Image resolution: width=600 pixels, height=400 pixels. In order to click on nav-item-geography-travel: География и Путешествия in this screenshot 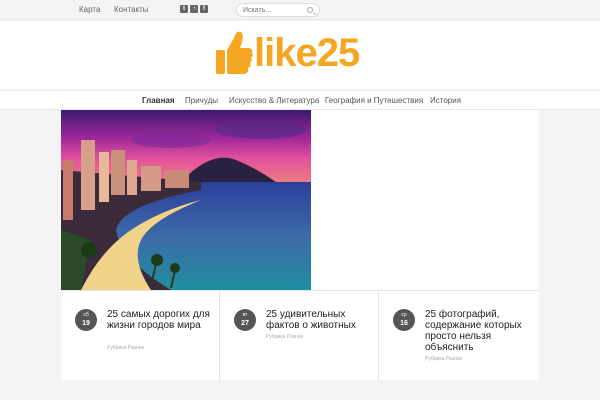, I will do `click(374, 100)`.